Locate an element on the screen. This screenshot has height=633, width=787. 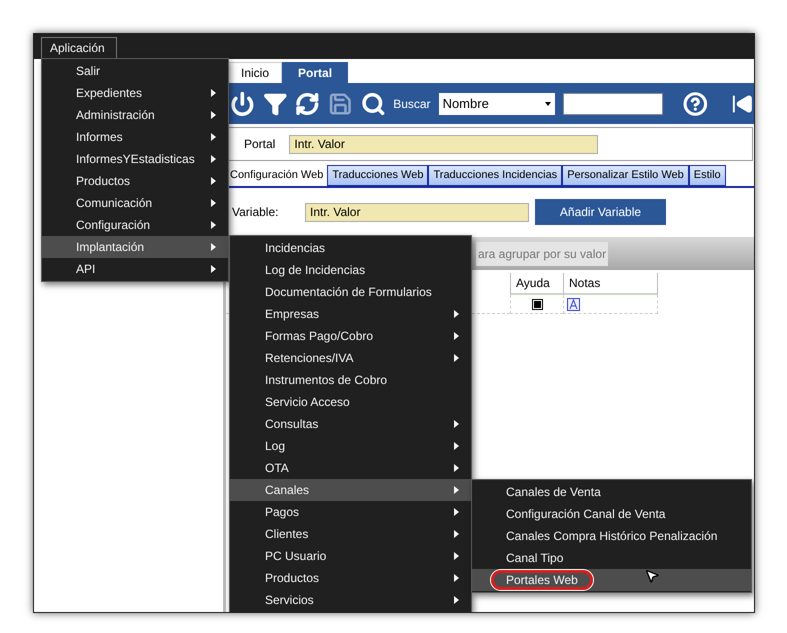
menu-item: Canales is located at coordinates (350, 490).